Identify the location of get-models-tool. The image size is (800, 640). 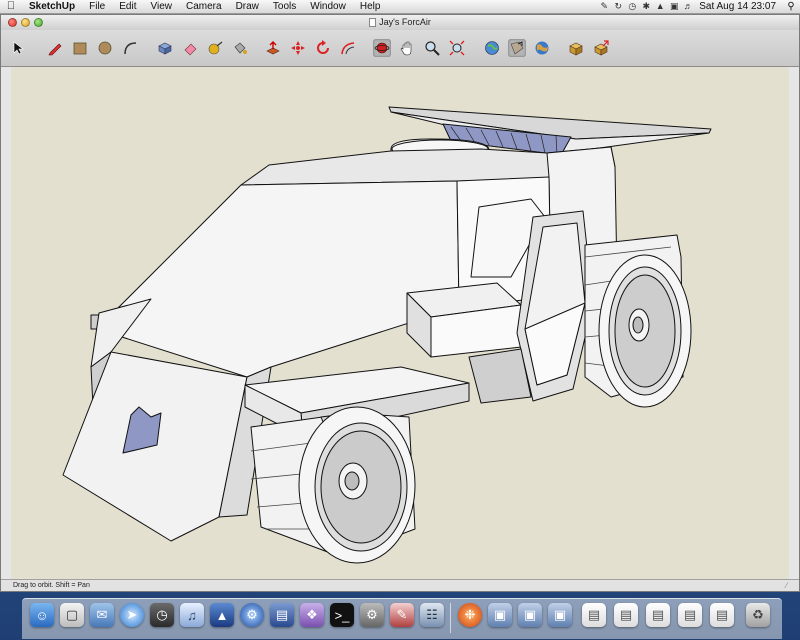
(492, 48).